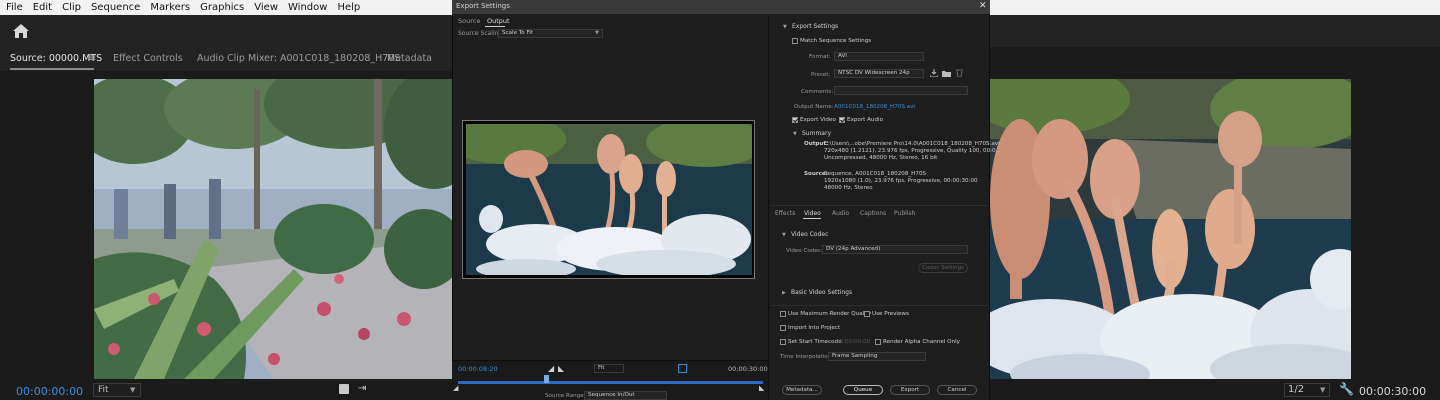 This screenshot has width=1440, height=400. Describe the element at coordinates (822, 292) in the screenshot. I see `basic-video-settings-header: Basic Video Settings` at that location.